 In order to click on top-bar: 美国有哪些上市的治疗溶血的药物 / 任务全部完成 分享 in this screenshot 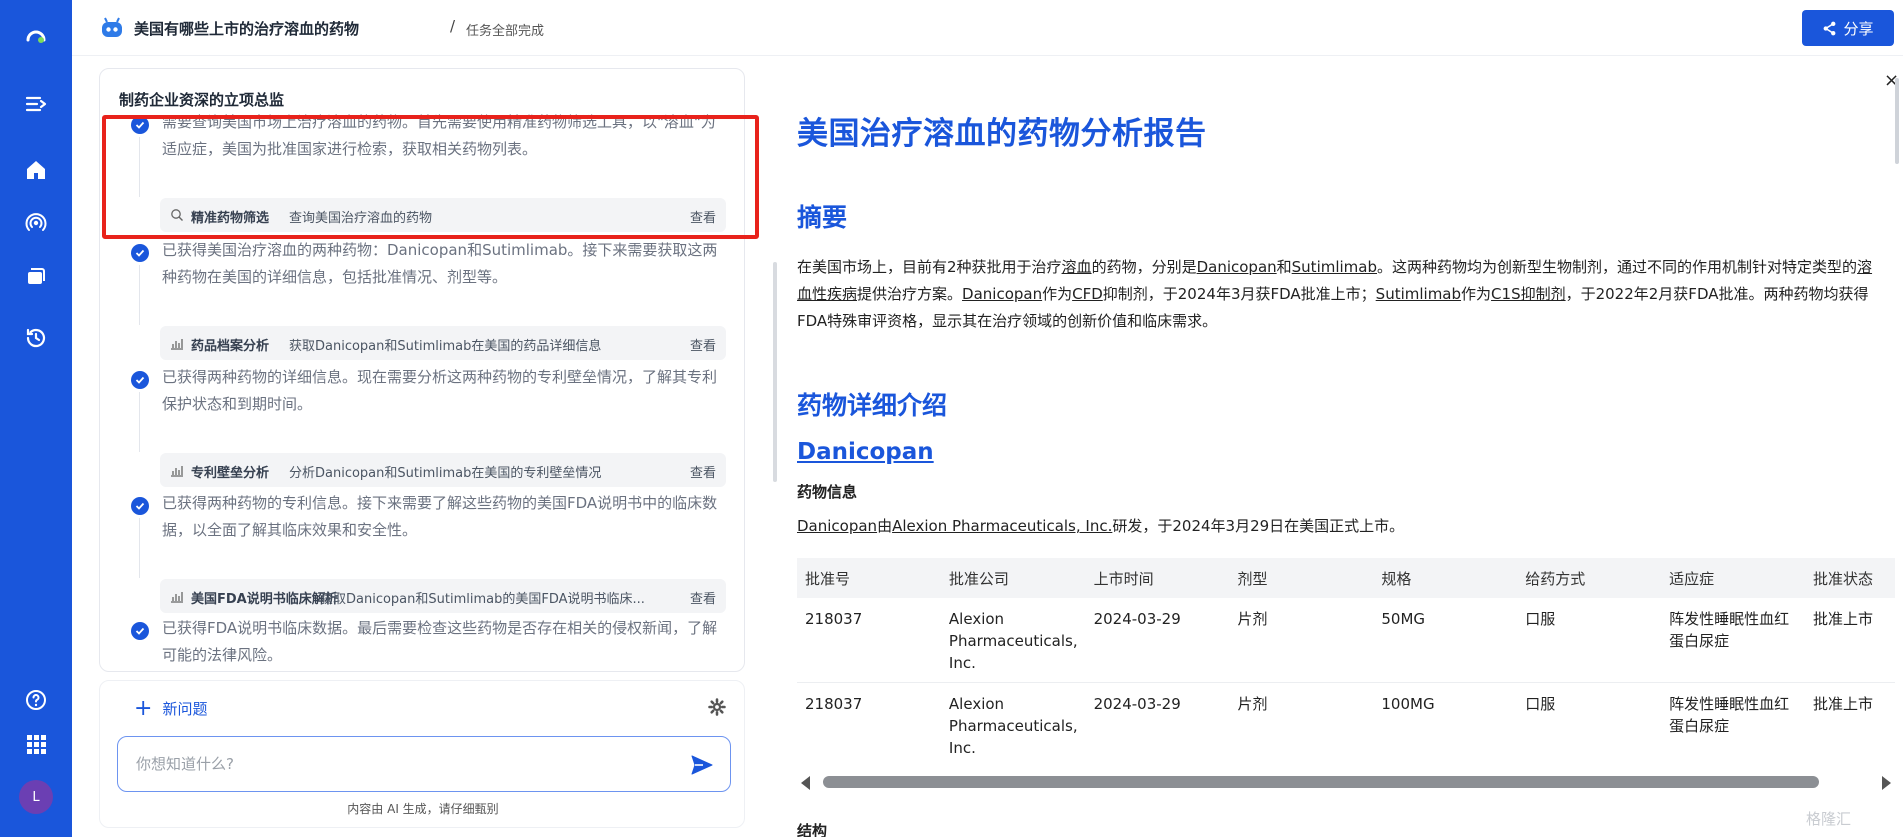, I will do `click(987, 28)`.